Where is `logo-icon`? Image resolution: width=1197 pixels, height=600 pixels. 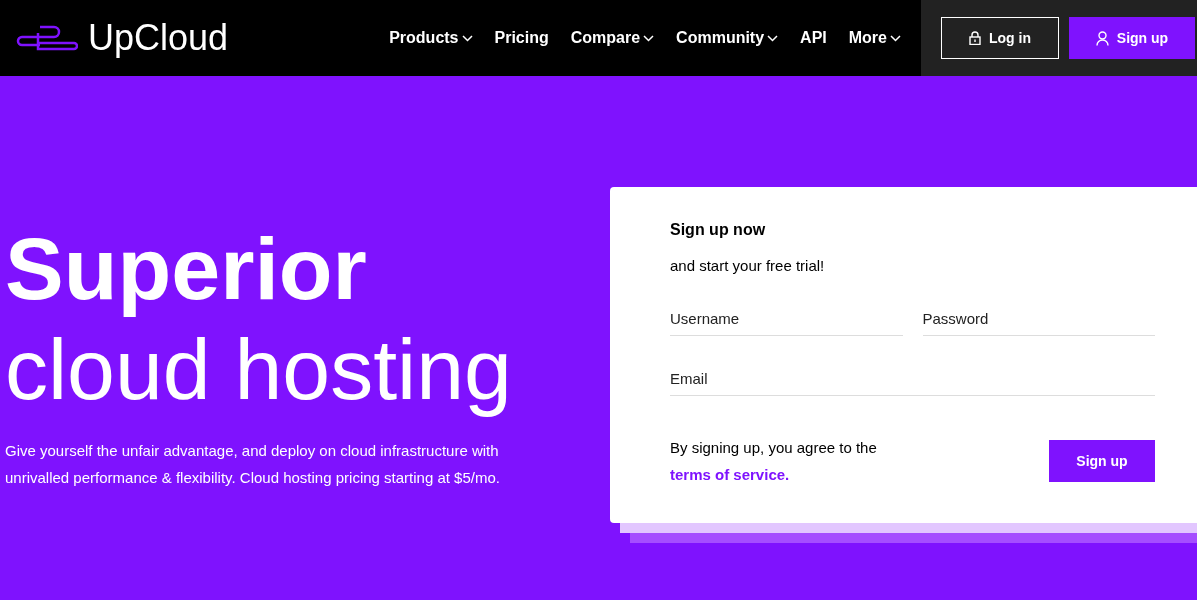 logo-icon is located at coordinates (46, 38).